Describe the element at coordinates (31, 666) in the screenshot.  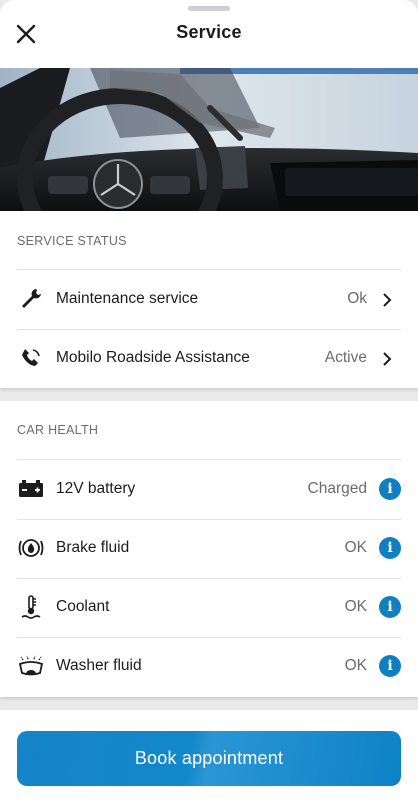
I see `washer-fluid-icon` at that location.